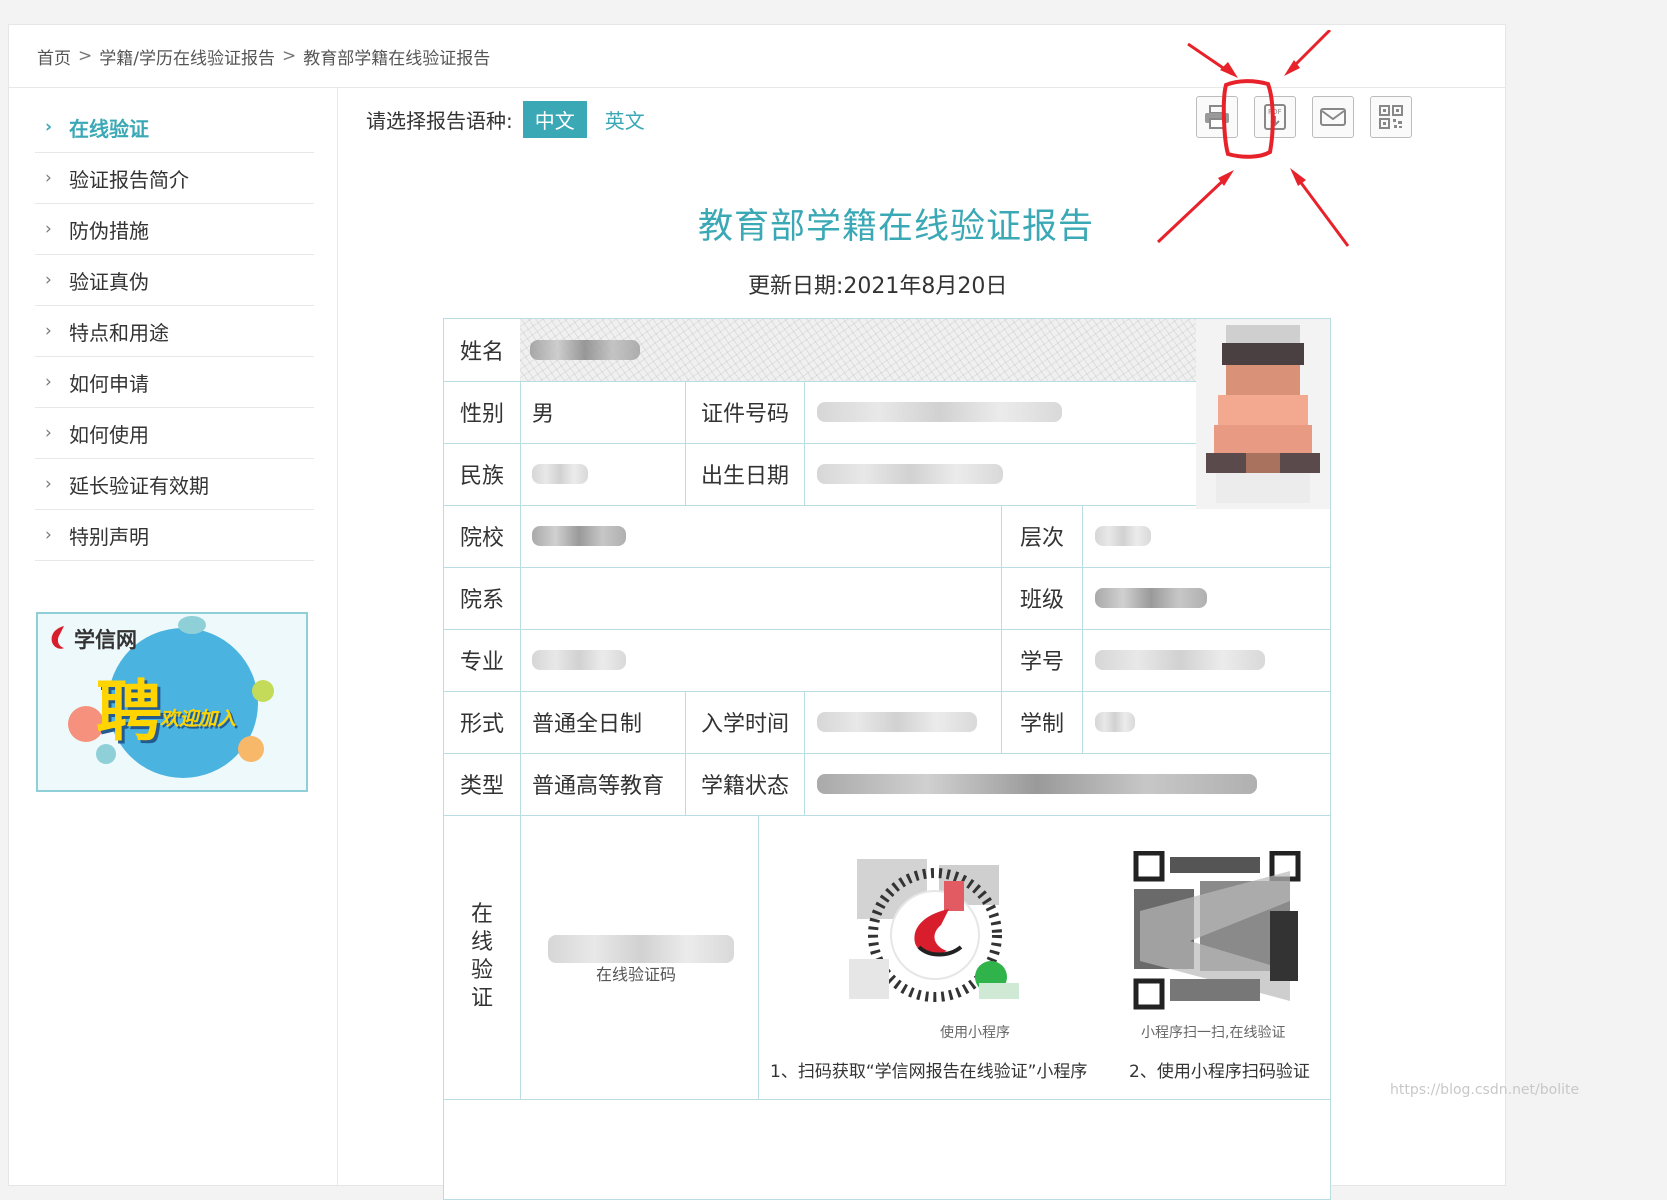  I want to click on banner-headline: 聘, so click(129, 711).